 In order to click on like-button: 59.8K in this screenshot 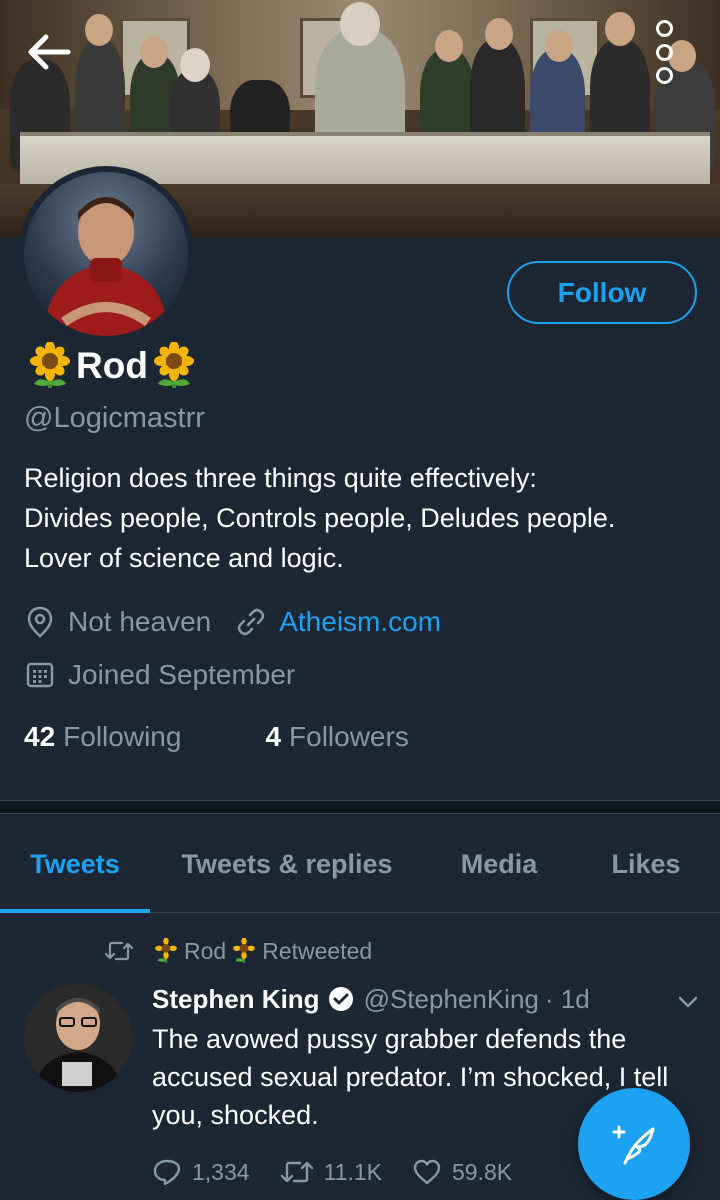, I will do `click(462, 1172)`.